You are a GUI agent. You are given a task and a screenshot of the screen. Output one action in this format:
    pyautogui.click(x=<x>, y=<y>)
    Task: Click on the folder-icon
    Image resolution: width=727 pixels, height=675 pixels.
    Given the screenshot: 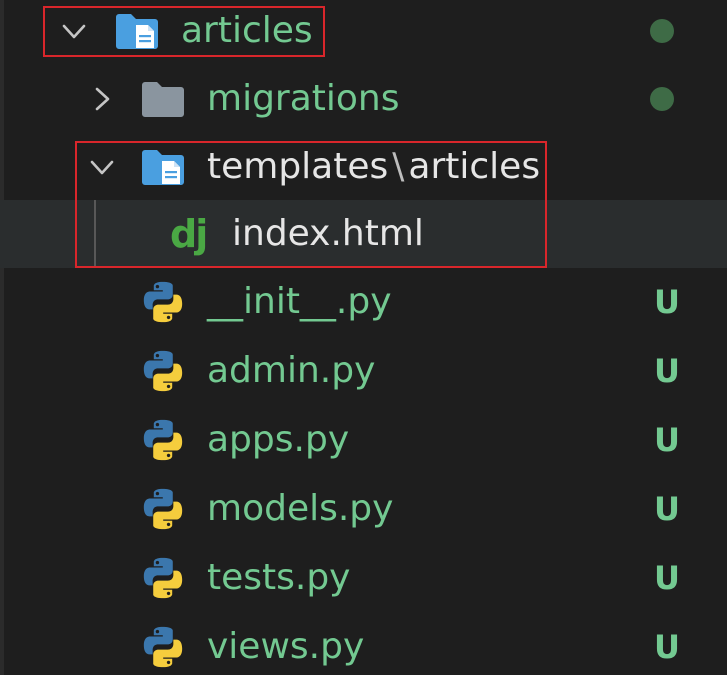 What is the action you would take?
    pyautogui.click(x=164, y=99)
    